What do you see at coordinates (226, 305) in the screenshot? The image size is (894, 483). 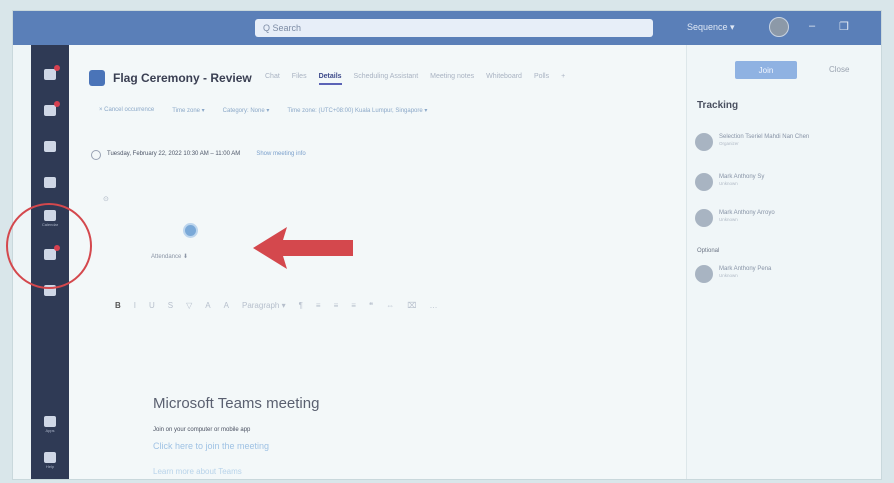 I see `font-size-button: A` at bounding box center [226, 305].